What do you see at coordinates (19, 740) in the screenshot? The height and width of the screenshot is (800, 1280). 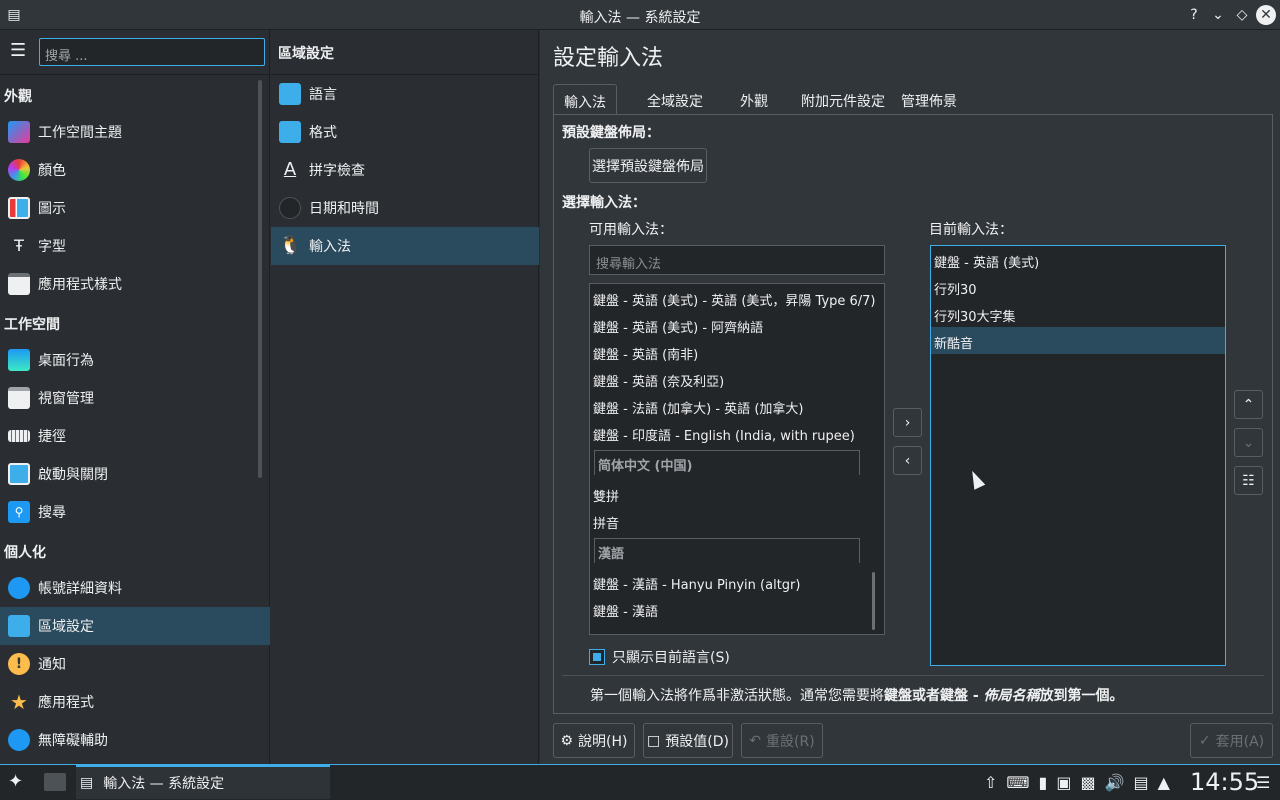 I see `accessibility-icon` at bounding box center [19, 740].